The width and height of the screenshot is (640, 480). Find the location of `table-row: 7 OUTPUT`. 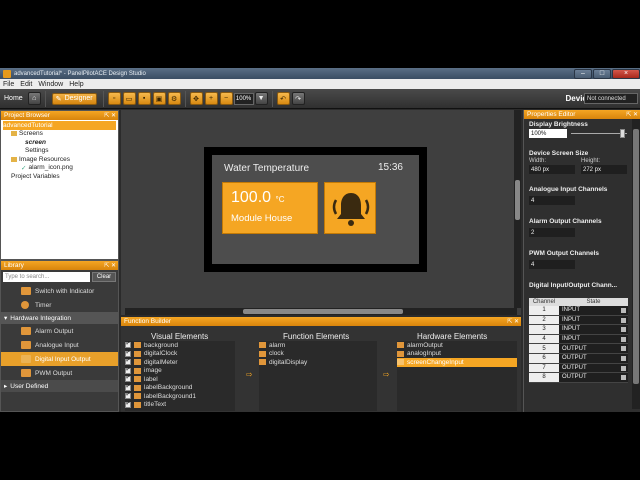

table-row: 7 OUTPUT is located at coordinates (578, 368).